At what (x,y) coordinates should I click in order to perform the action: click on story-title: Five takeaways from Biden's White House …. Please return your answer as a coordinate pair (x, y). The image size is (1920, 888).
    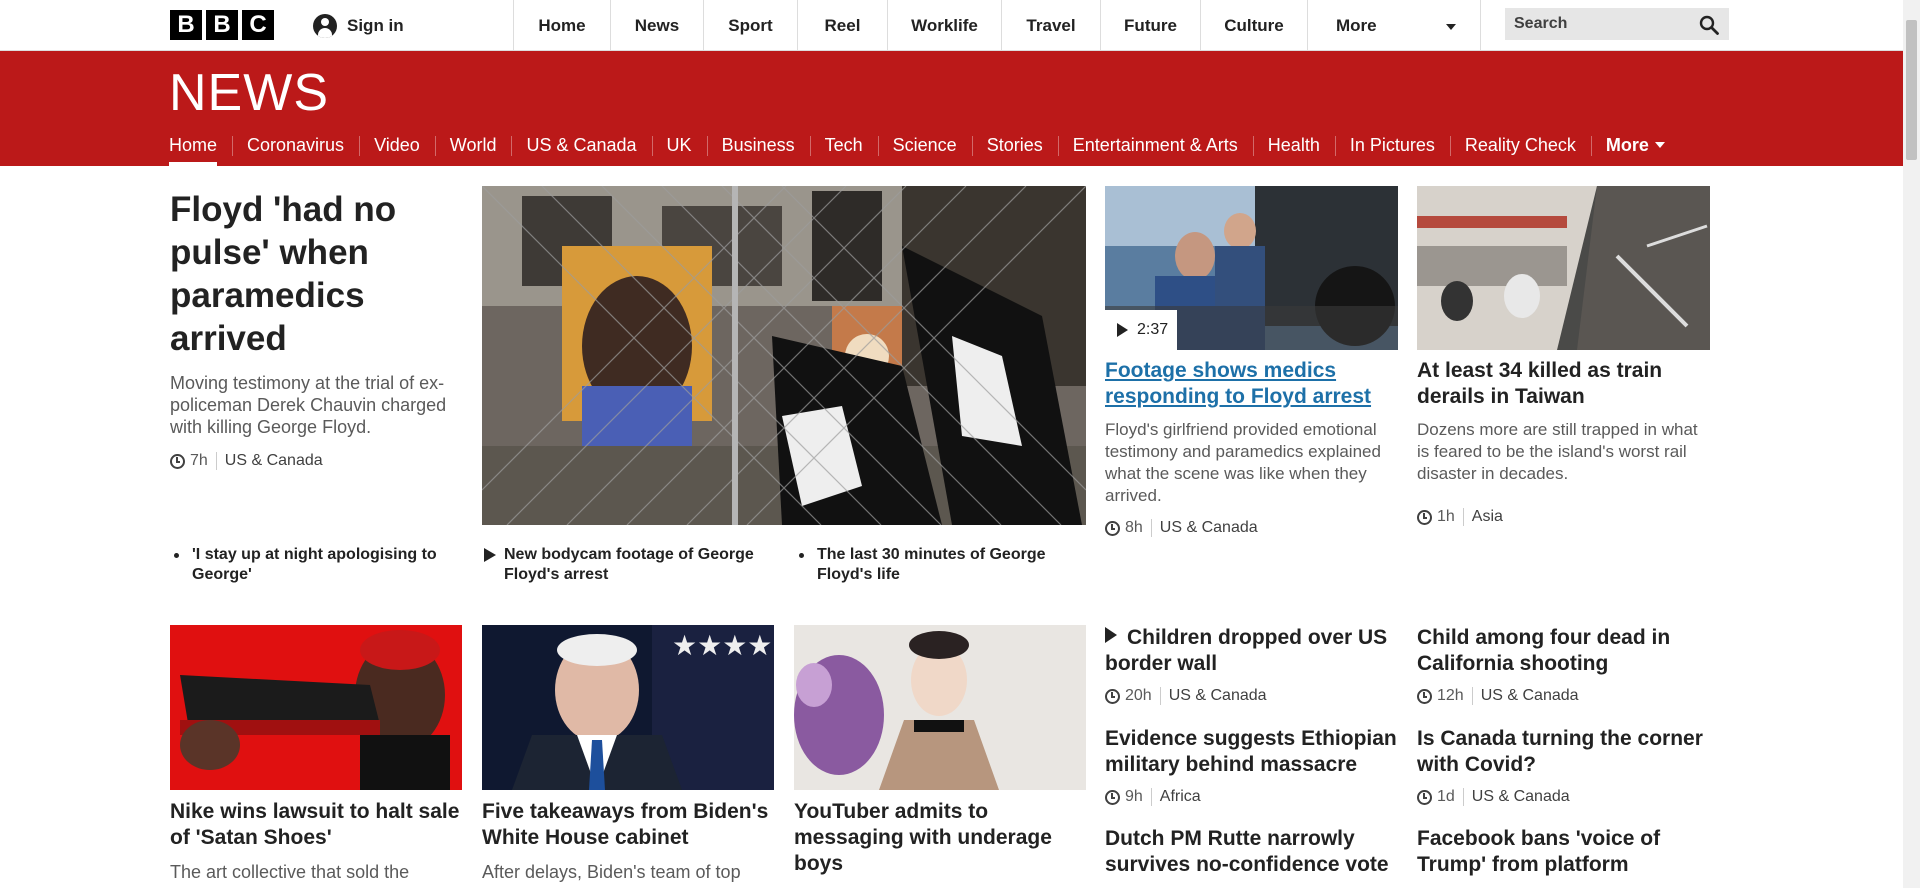
    Looking at the image, I should click on (628, 825).